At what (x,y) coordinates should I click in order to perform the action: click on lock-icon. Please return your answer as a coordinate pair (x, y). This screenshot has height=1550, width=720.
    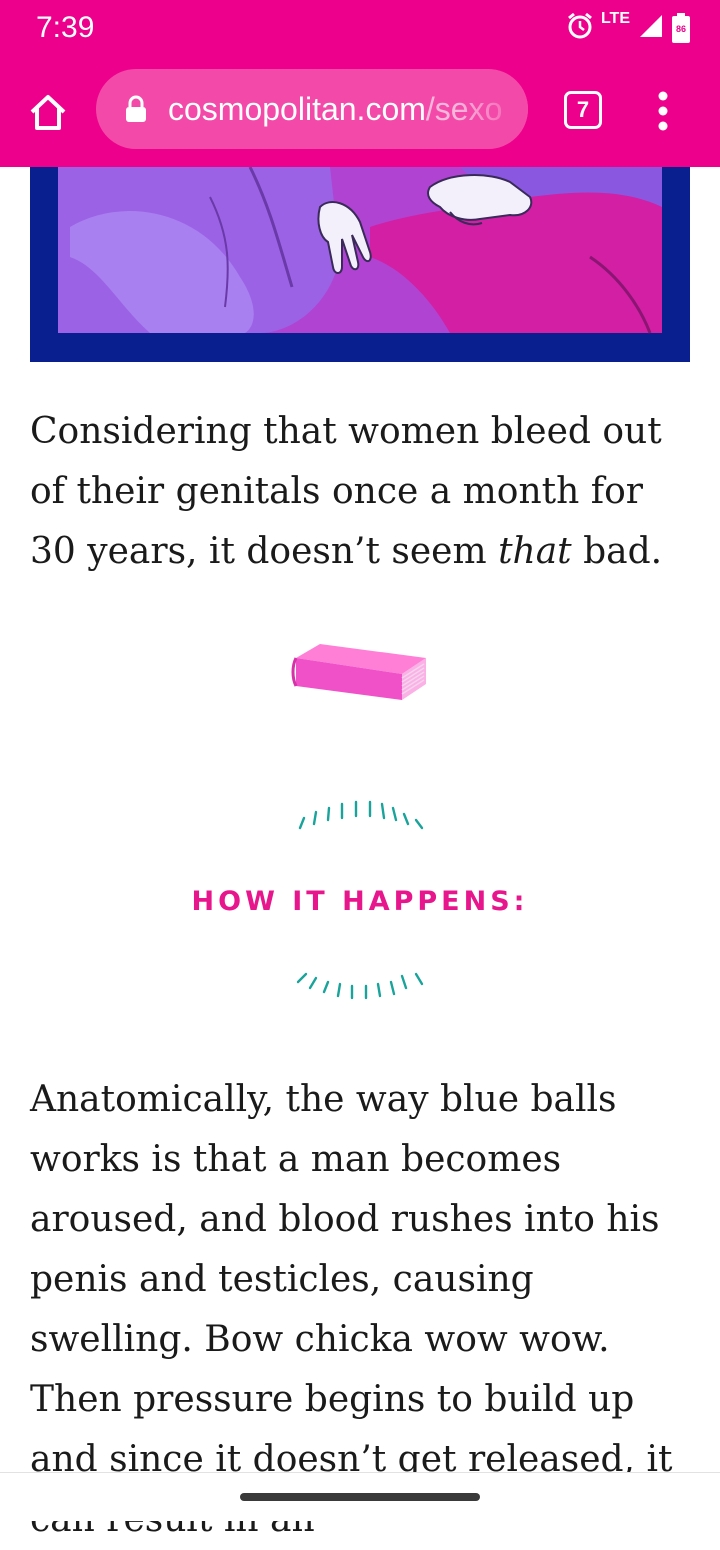
    Looking at the image, I should click on (136, 108).